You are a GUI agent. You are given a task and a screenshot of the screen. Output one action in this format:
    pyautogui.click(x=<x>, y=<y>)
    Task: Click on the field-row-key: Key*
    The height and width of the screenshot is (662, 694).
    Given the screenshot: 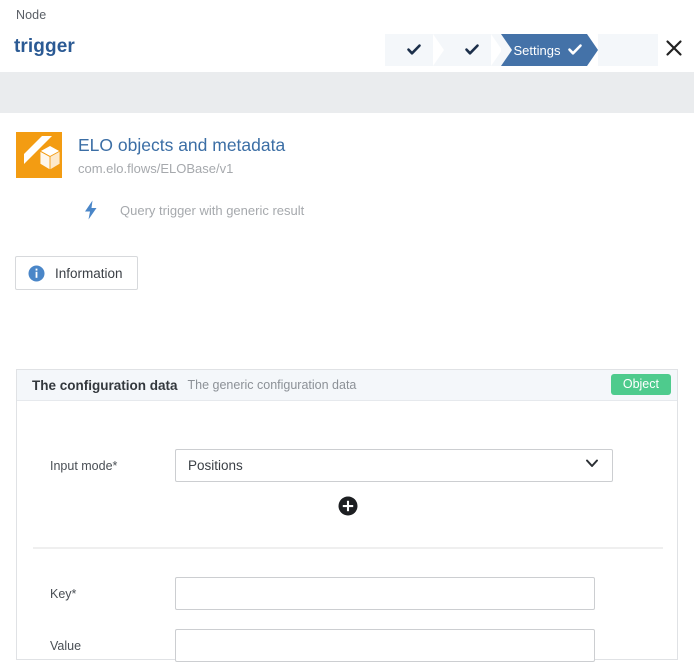 What is the action you would take?
    pyautogui.click(x=347, y=593)
    